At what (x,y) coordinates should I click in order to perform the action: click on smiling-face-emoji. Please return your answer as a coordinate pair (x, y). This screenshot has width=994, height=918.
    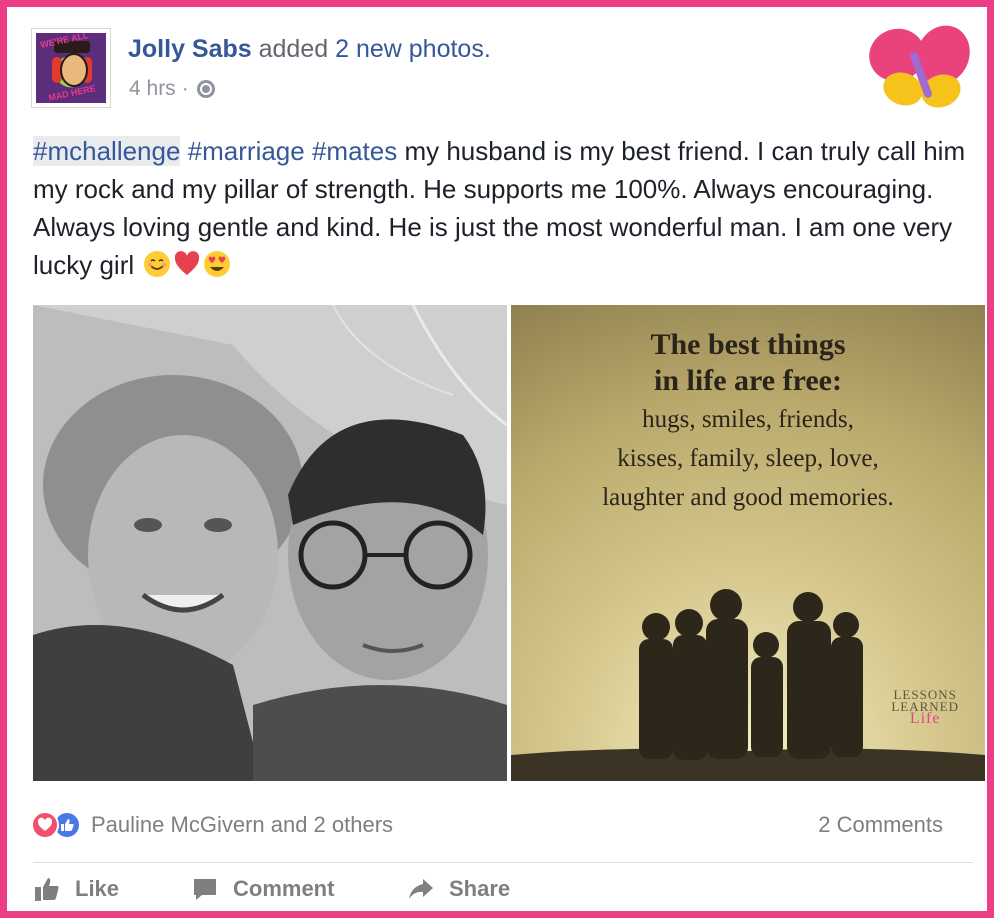
    Looking at the image, I should click on (157, 264).